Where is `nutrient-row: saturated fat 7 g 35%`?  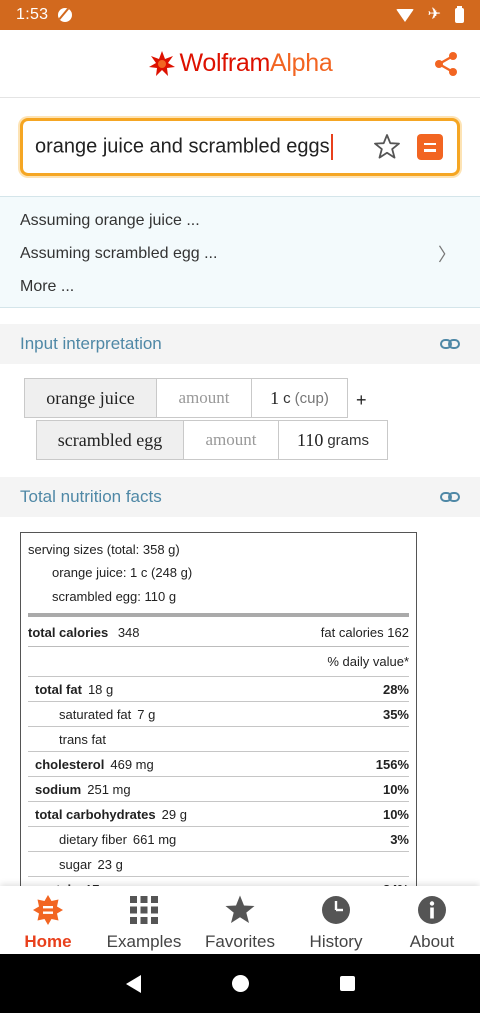
nutrient-row: saturated fat 7 g 35% is located at coordinates (218, 714).